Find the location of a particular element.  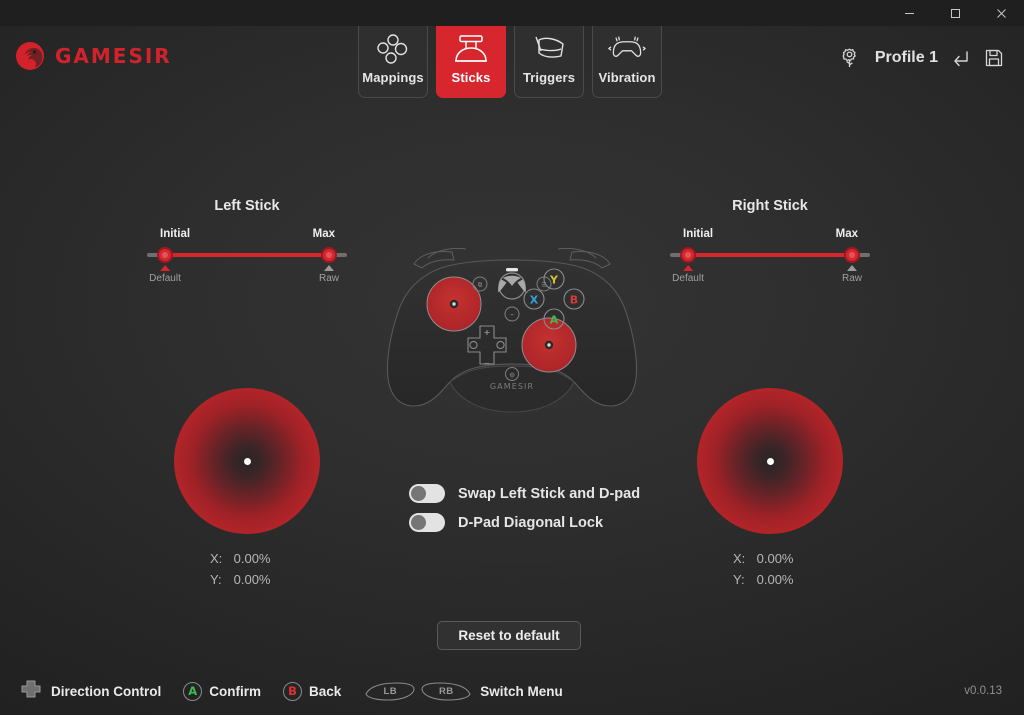

controller-brand-label: GAMESIR is located at coordinates (512, 386).